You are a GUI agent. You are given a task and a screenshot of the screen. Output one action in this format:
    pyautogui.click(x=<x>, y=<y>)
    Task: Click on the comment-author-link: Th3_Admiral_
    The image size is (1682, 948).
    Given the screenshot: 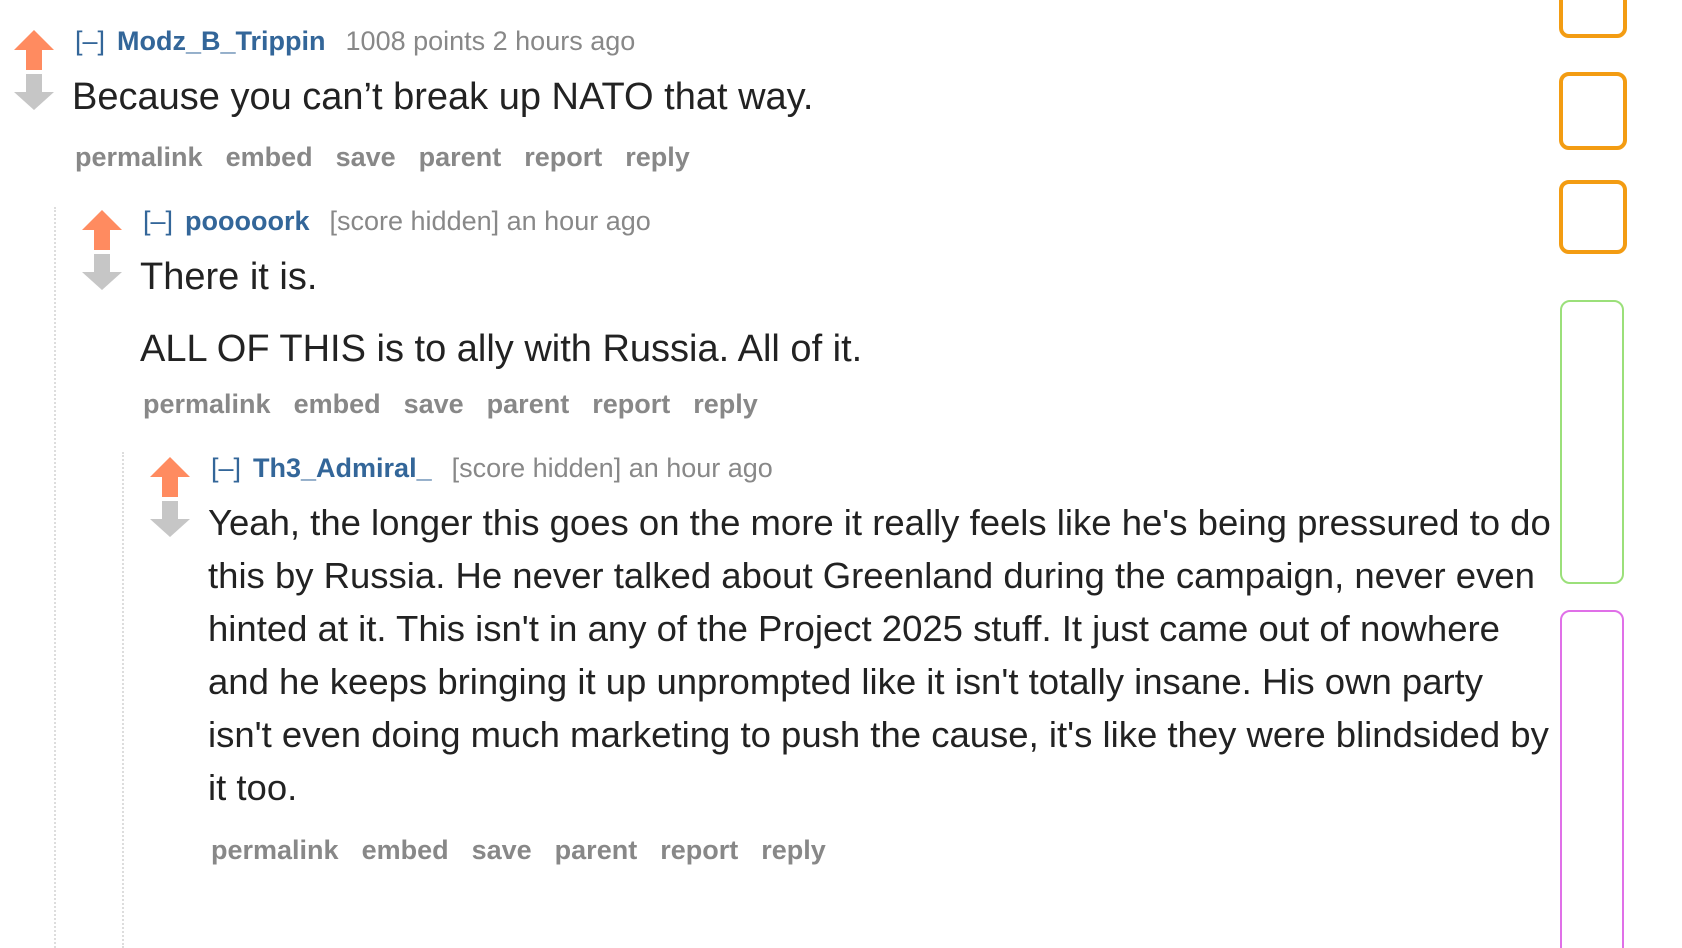 What is the action you would take?
    pyautogui.click(x=342, y=468)
    